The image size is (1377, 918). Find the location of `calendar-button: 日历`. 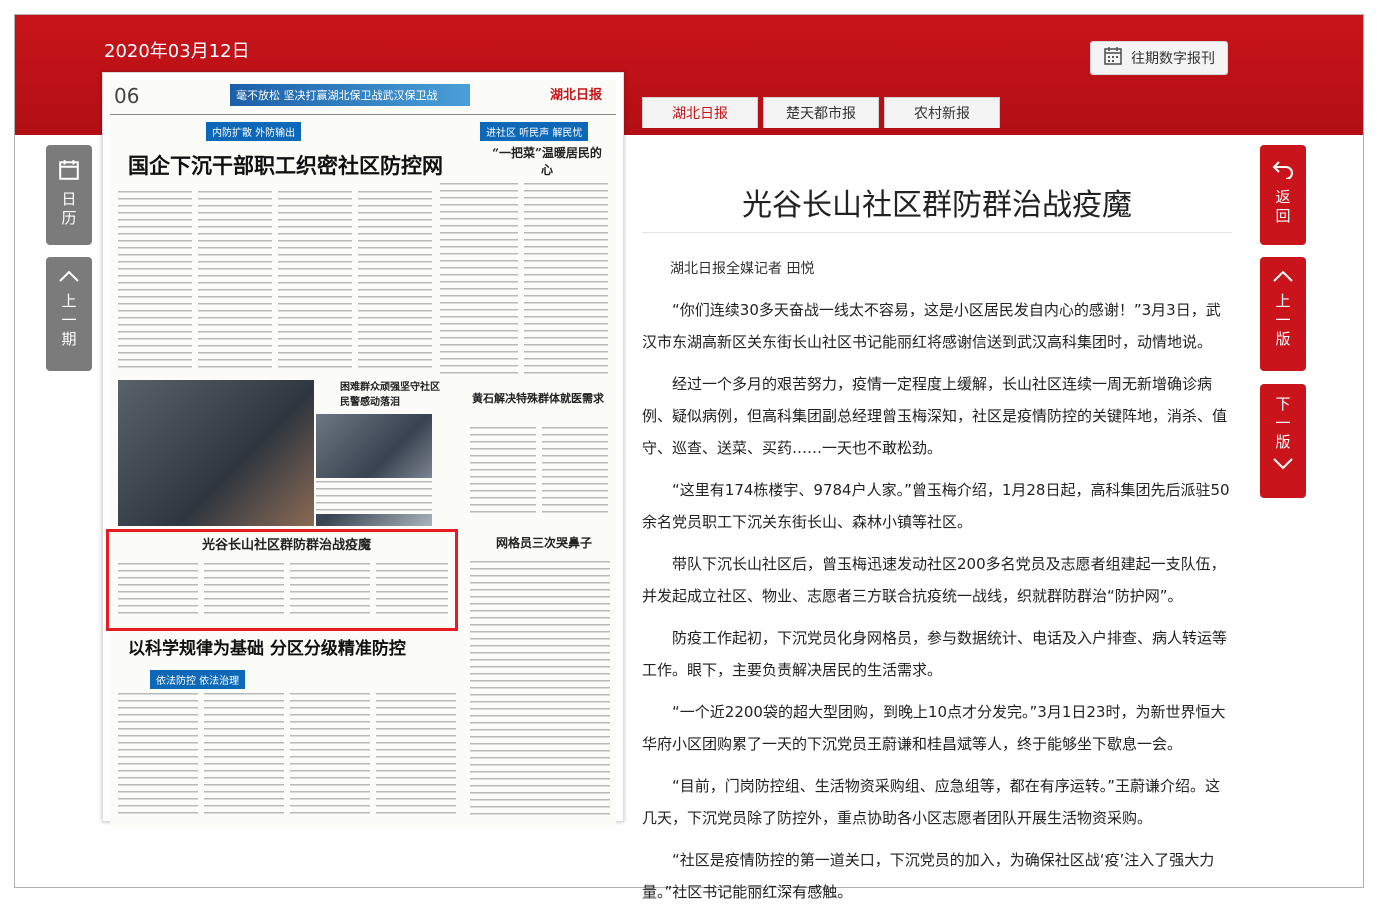

calendar-button: 日历 is located at coordinates (69, 195).